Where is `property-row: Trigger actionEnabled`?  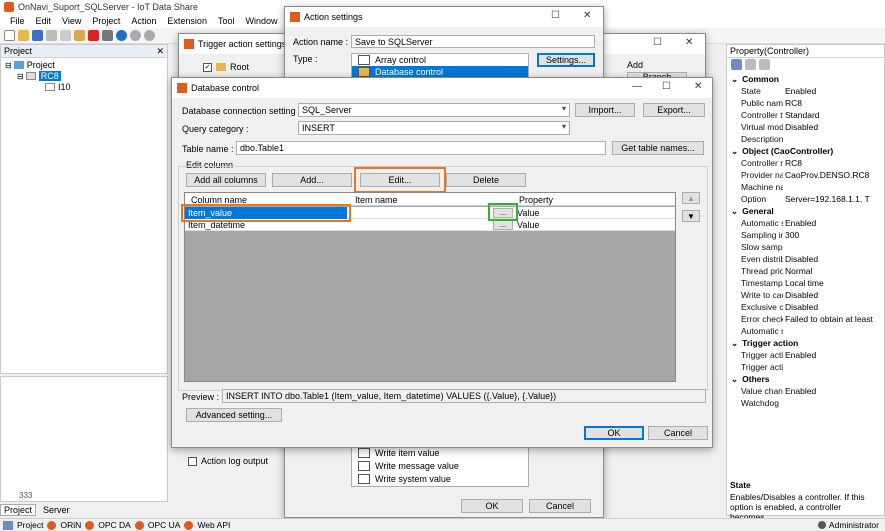 property-row: Trigger actionEnabled is located at coordinates (806, 355).